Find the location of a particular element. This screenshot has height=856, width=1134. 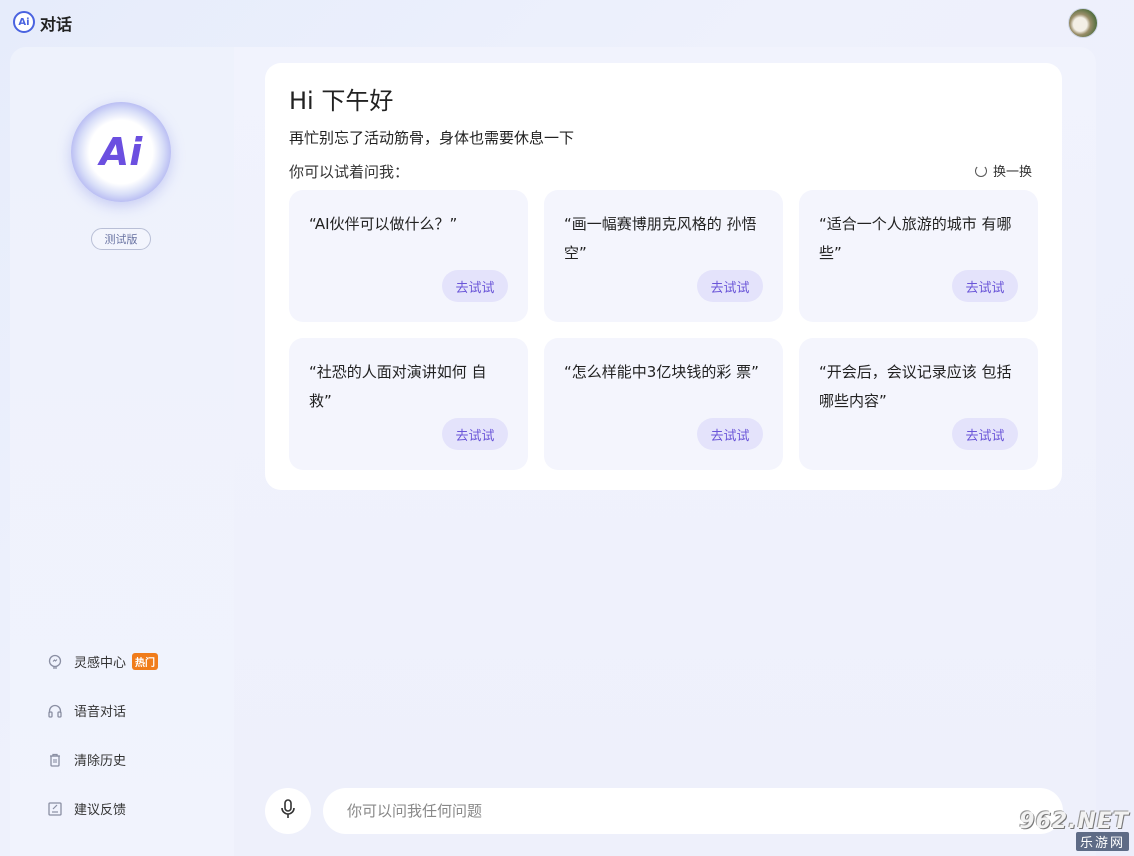

ai-logo-icon: Ai is located at coordinates (121, 152).